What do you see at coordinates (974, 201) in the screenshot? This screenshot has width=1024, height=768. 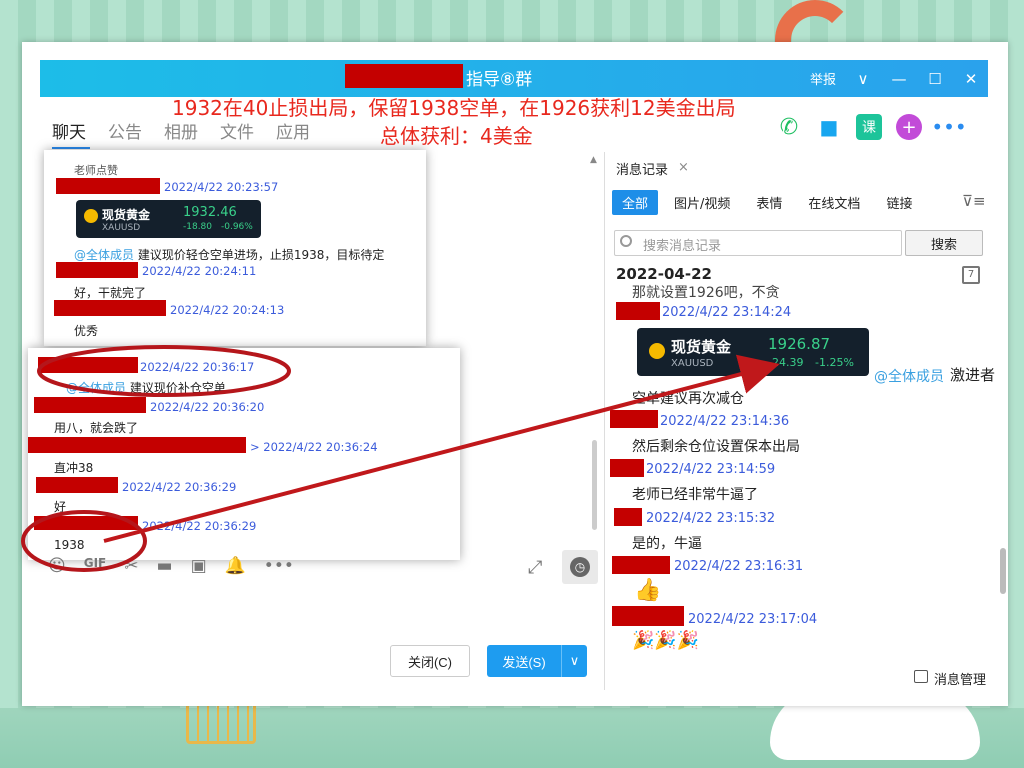 I see `filter-icon: ⊽≡` at bounding box center [974, 201].